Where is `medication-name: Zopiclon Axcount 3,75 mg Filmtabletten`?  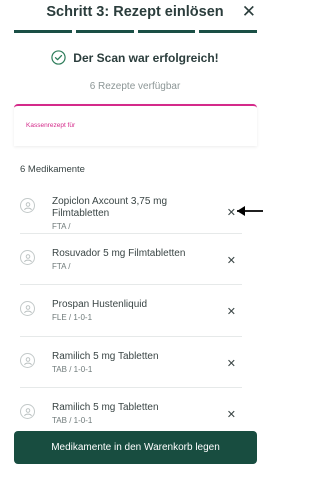 medication-name: Zopiclon Axcount 3,75 mg Filmtabletten is located at coordinates (110, 207).